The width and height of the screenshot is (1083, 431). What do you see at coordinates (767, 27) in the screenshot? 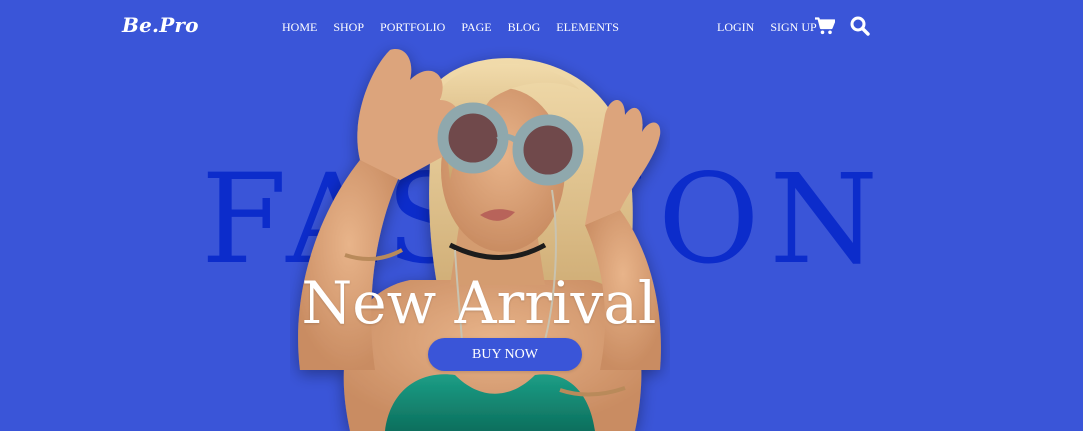
I see `auth-links: LOGIN SIGN UP` at bounding box center [767, 27].